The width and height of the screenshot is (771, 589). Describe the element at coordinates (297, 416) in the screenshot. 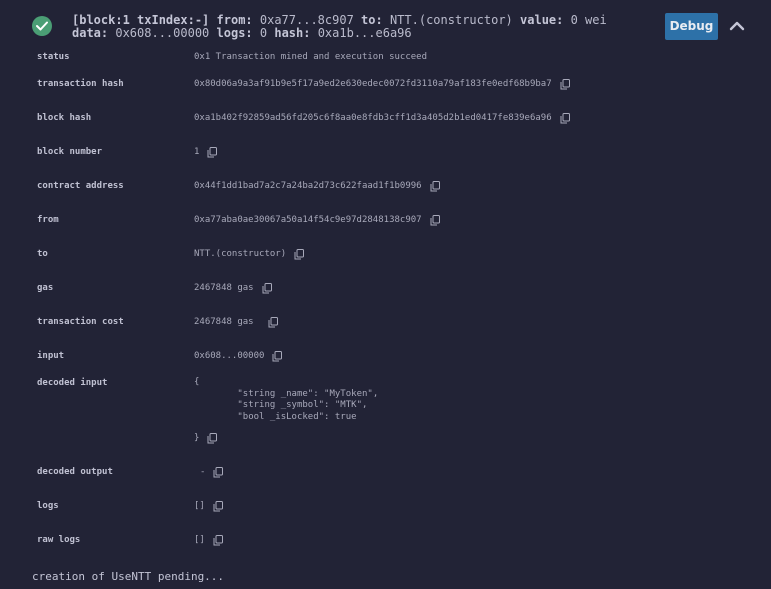

I see `decoded-input-line: "bool _isLocked": true` at that location.